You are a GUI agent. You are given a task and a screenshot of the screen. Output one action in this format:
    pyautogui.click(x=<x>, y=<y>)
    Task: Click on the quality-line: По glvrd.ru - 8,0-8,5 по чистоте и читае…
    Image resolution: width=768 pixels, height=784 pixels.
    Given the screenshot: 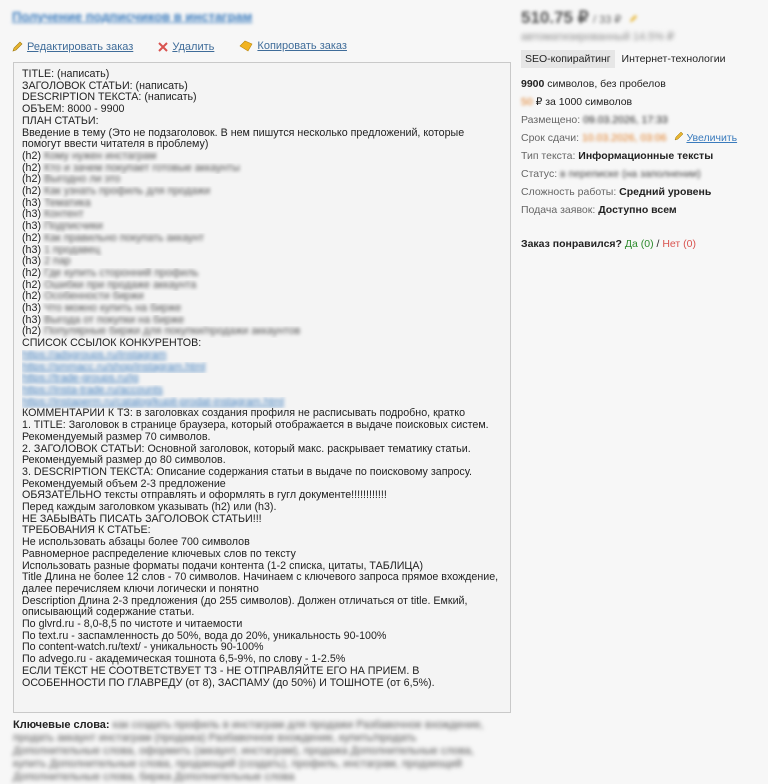 What is the action you would take?
    pyautogui.click(x=132, y=625)
    